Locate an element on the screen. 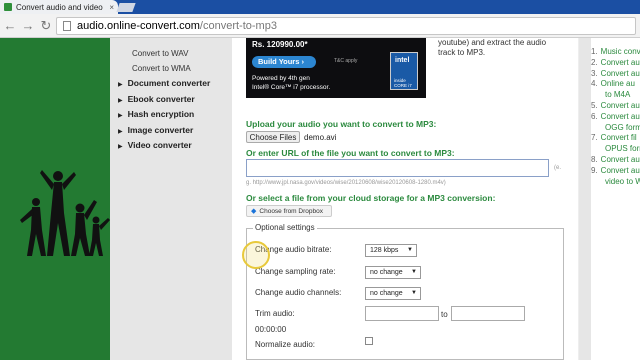 This screenshot has height=360, width=640. channels-select: no change ▼ is located at coordinates (393, 293).